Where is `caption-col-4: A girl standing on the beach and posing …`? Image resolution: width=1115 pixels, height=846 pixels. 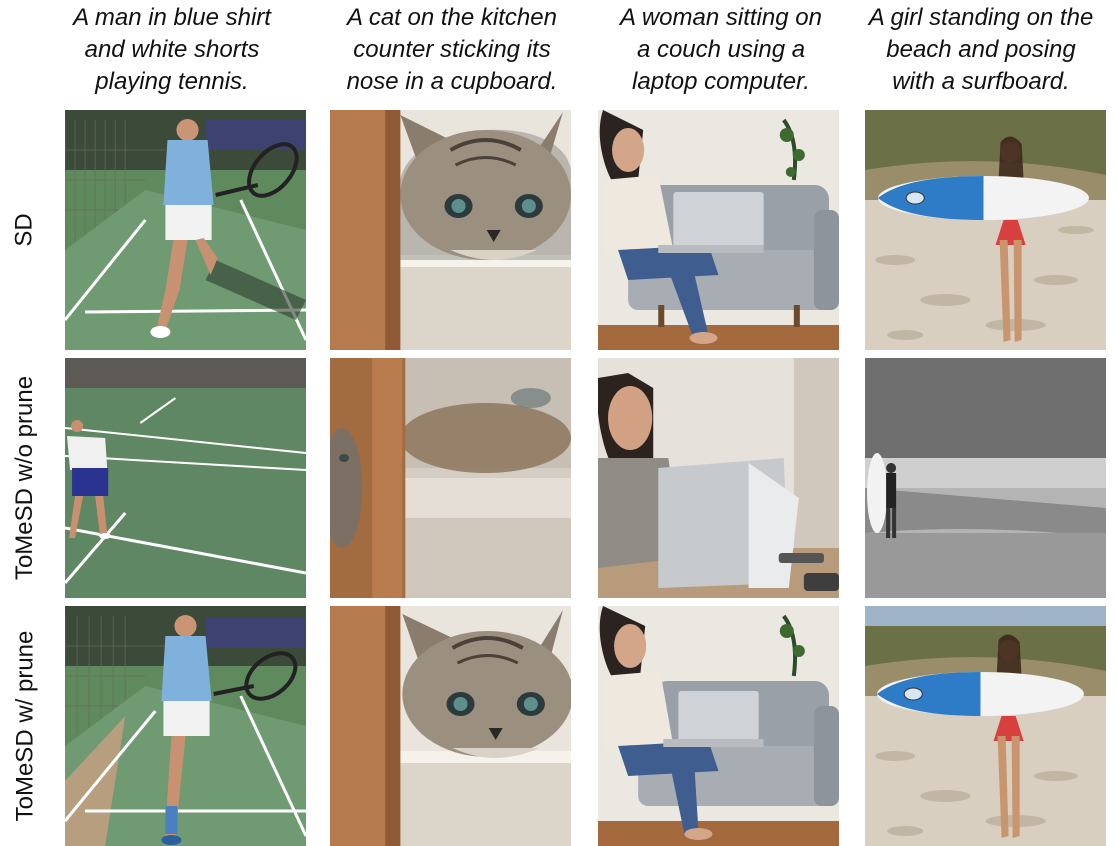
caption-col-4: A girl standing on the beach and posing … is located at coordinates (981, 49).